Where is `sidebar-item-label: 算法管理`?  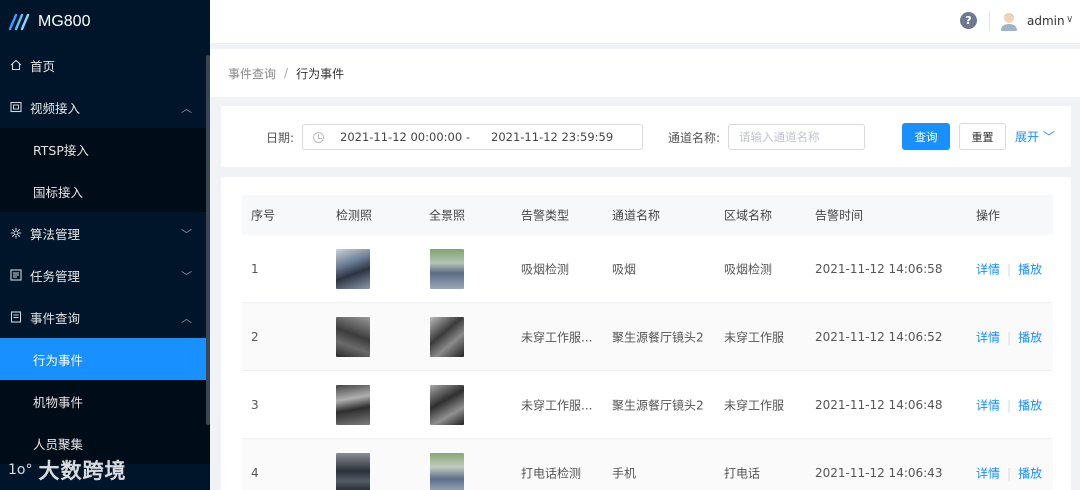 sidebar-item-label: 算法管理 is located at coordinates (55, 234).